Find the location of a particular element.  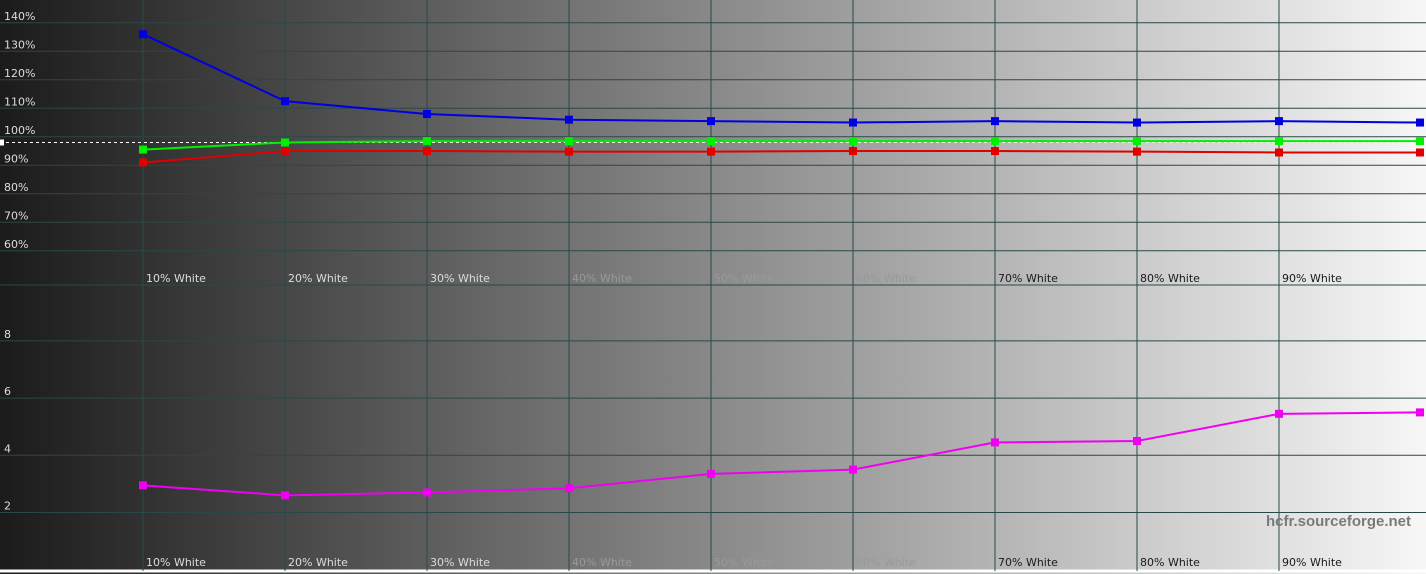

y-tick-label: 120% is located at coordinates (19, 73).